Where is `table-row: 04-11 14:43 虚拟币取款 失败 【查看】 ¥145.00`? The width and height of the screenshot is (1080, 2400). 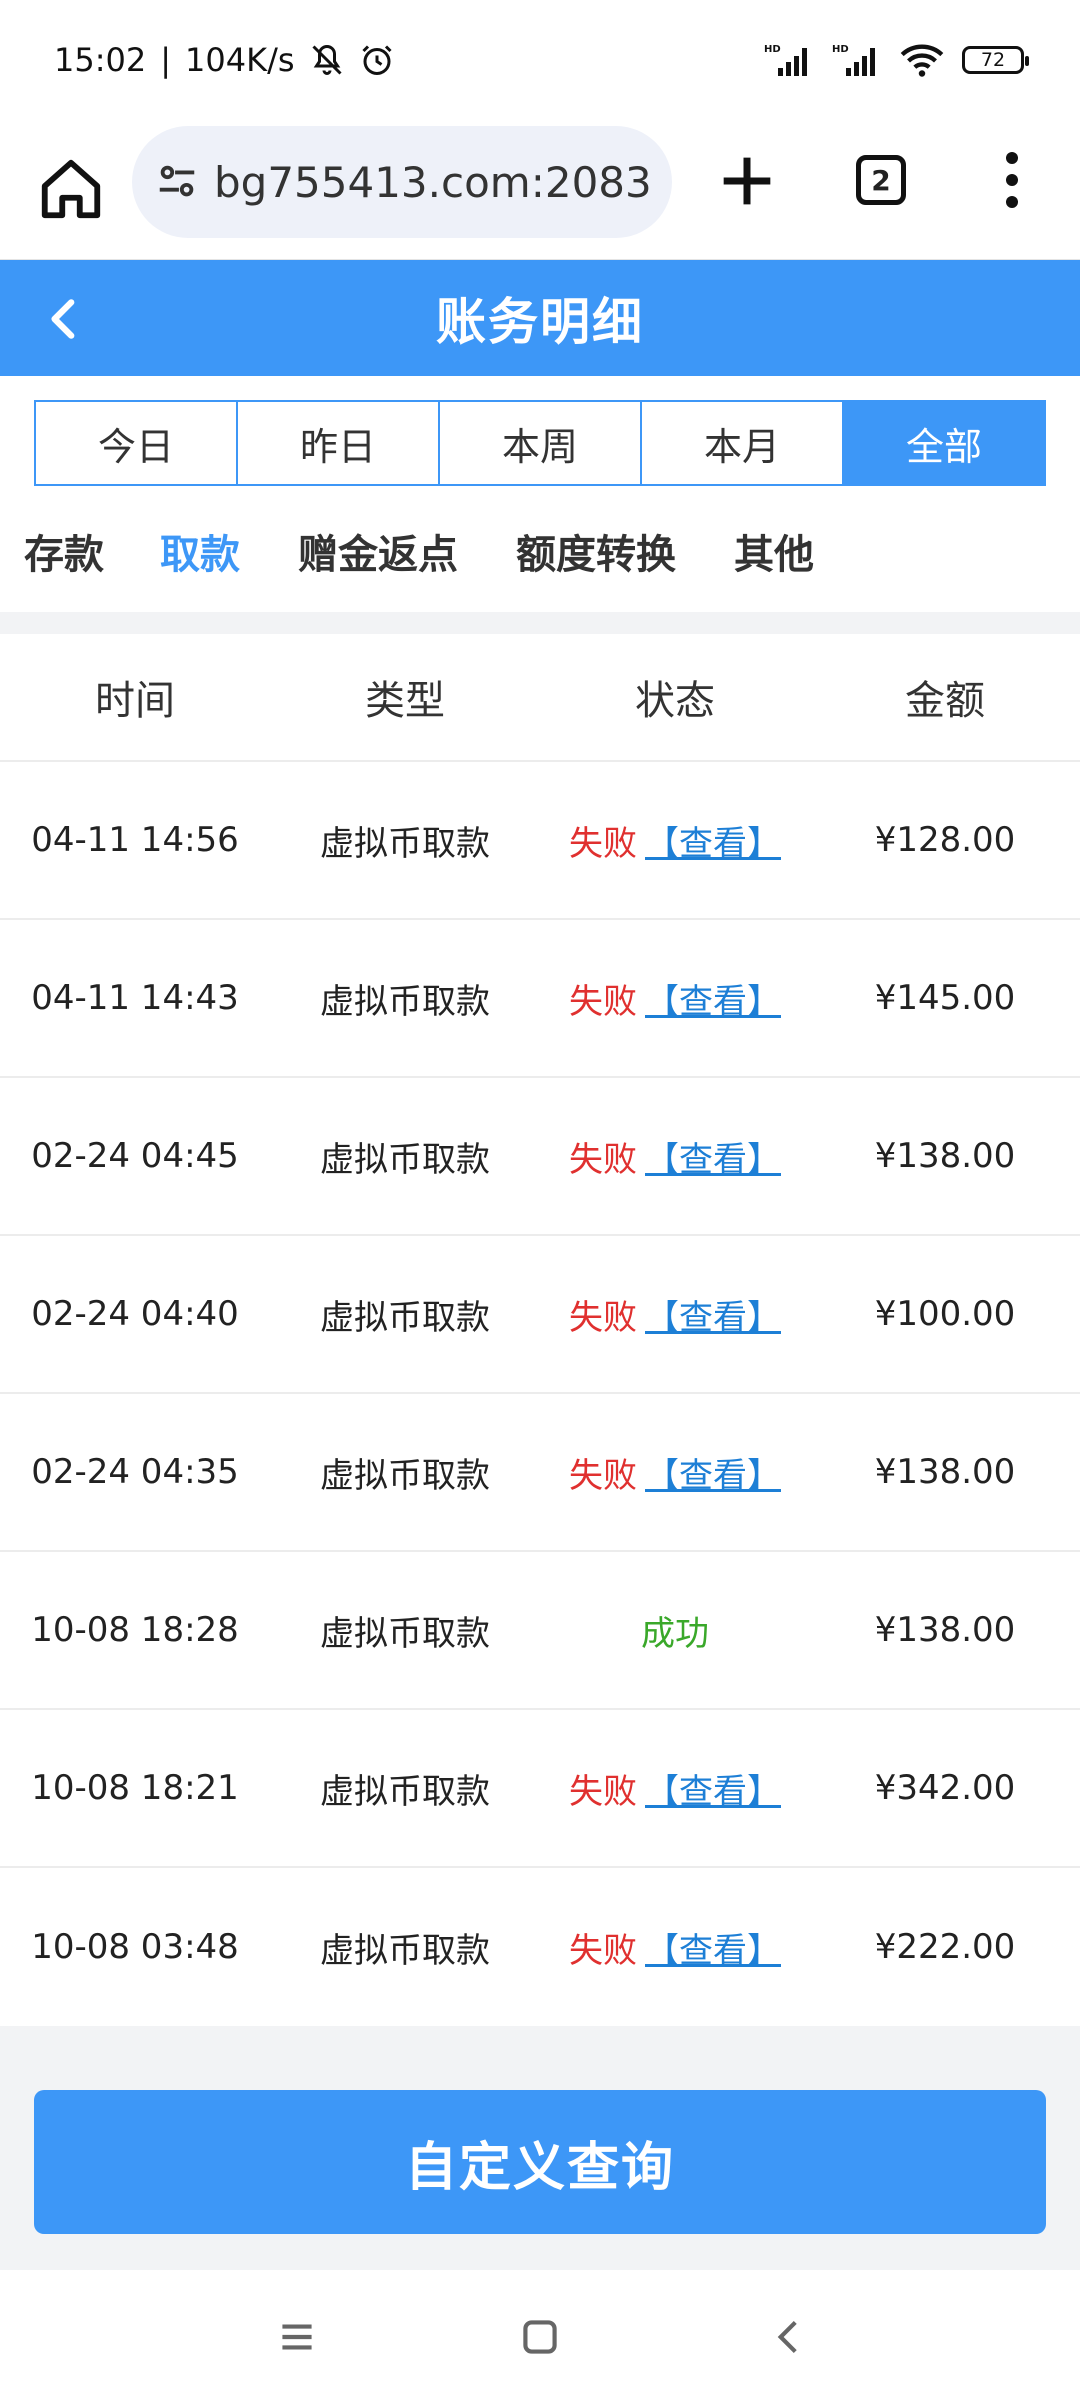 table-row: 04-11 14:43 虚拟币取款 失败 【查看】 ¥145.00 is located at coordinates (540, 999).